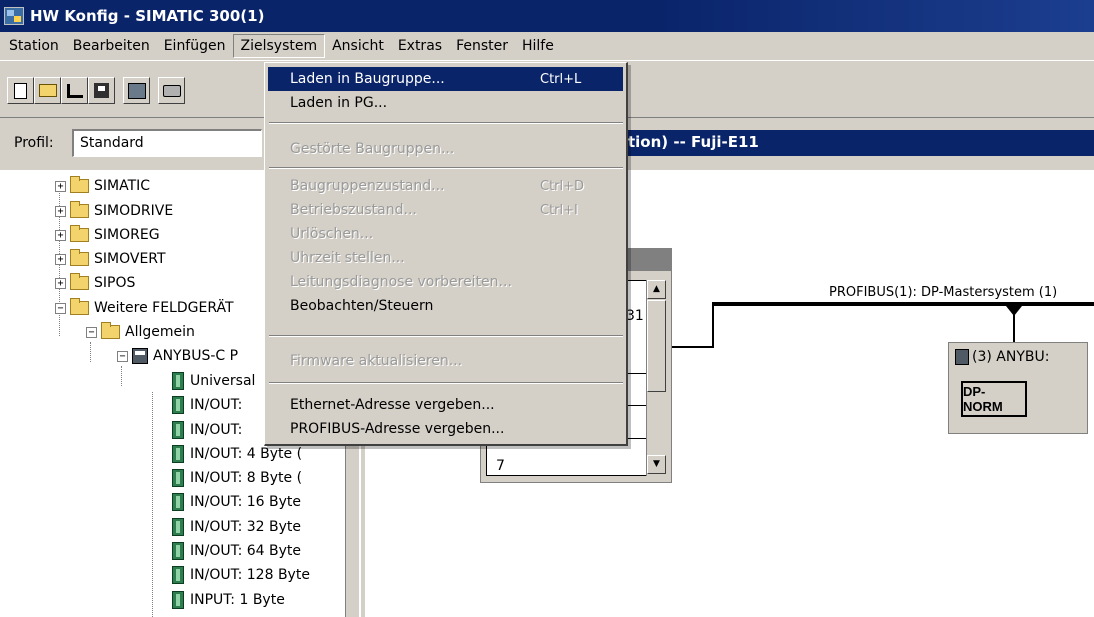 The height and width of the screenshot is (617, 1094). I want to click on tree-label: IN/OUT: 64 Byte, so click(246, 551).